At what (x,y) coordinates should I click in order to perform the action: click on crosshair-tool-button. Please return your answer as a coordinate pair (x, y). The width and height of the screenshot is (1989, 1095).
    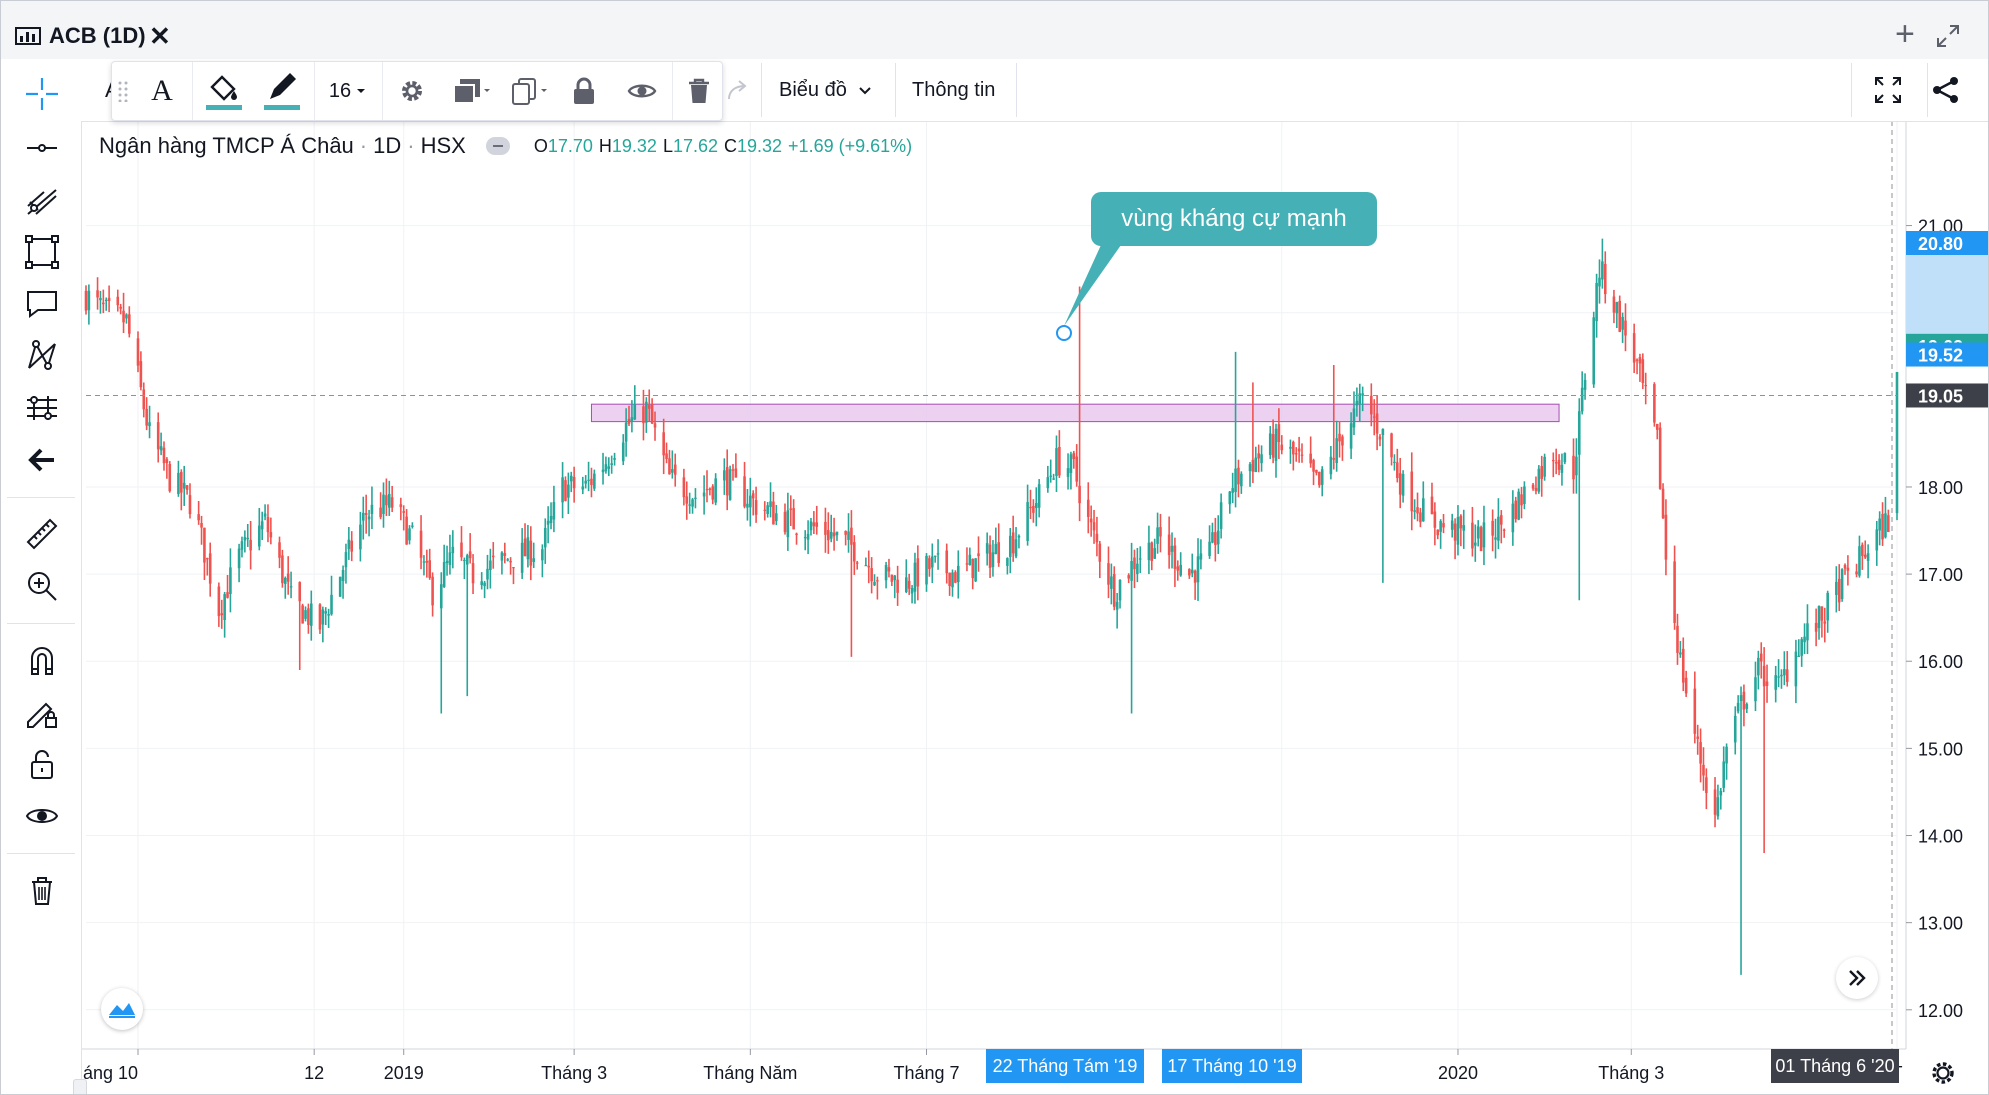
    Looking at the image, I should click on (42, 94).